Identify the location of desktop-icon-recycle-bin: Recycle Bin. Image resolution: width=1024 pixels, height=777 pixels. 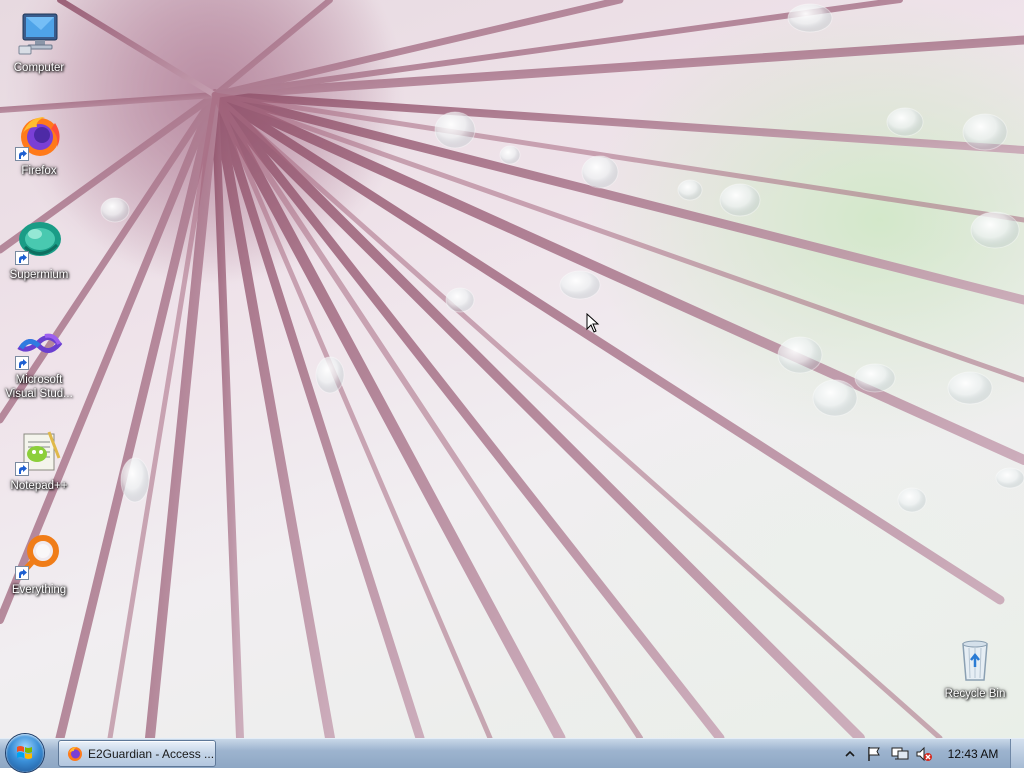
(975, 668).